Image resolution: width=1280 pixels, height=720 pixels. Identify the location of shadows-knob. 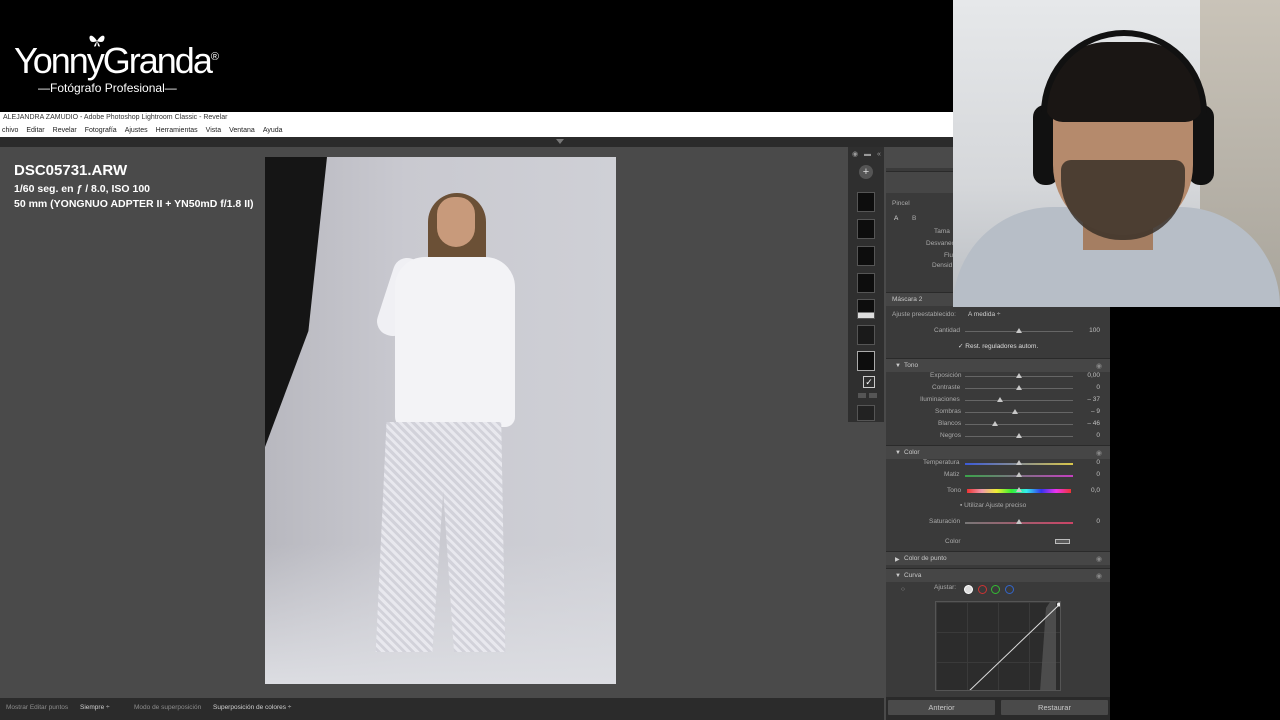
(1014, 411).